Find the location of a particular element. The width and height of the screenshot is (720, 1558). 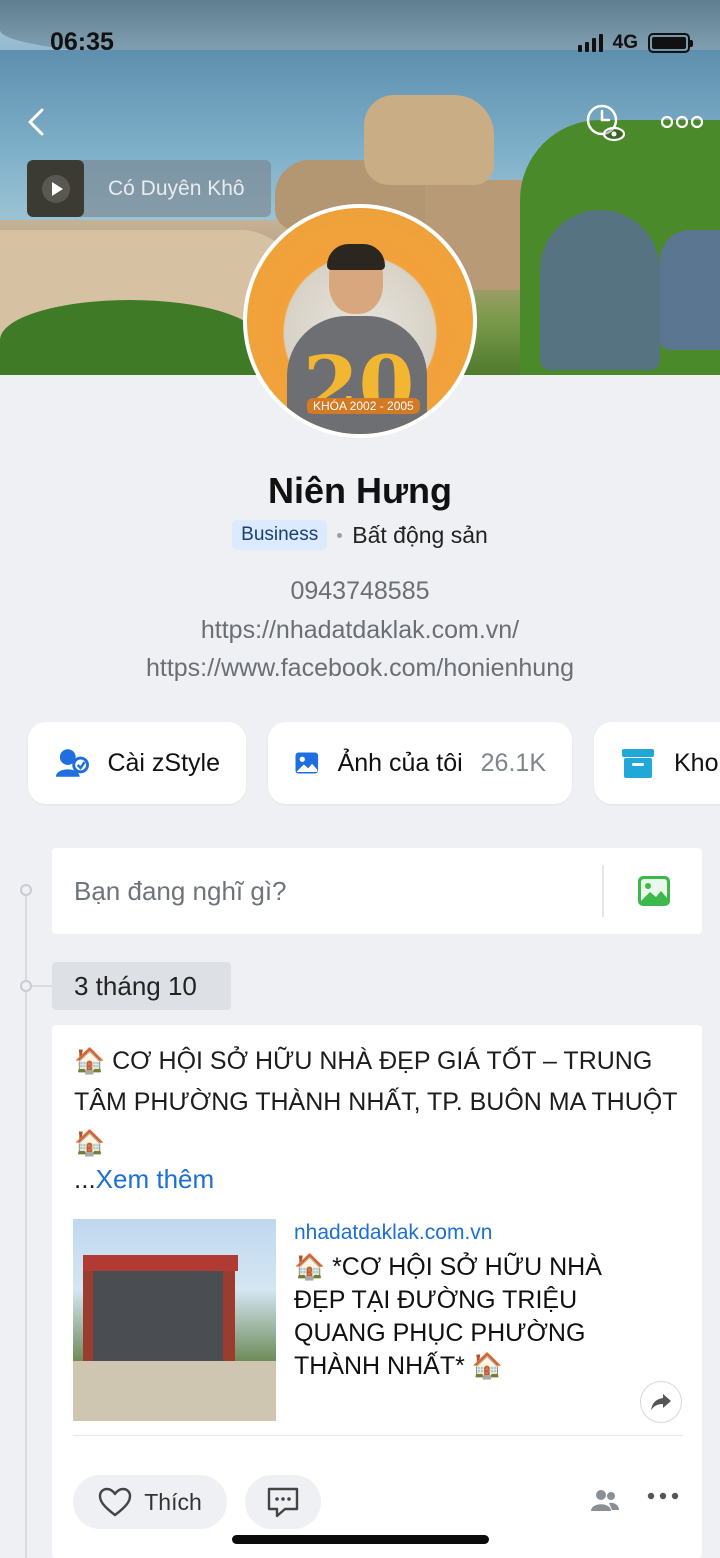

share-arrow-icon is located at coordinates (661, 1402).